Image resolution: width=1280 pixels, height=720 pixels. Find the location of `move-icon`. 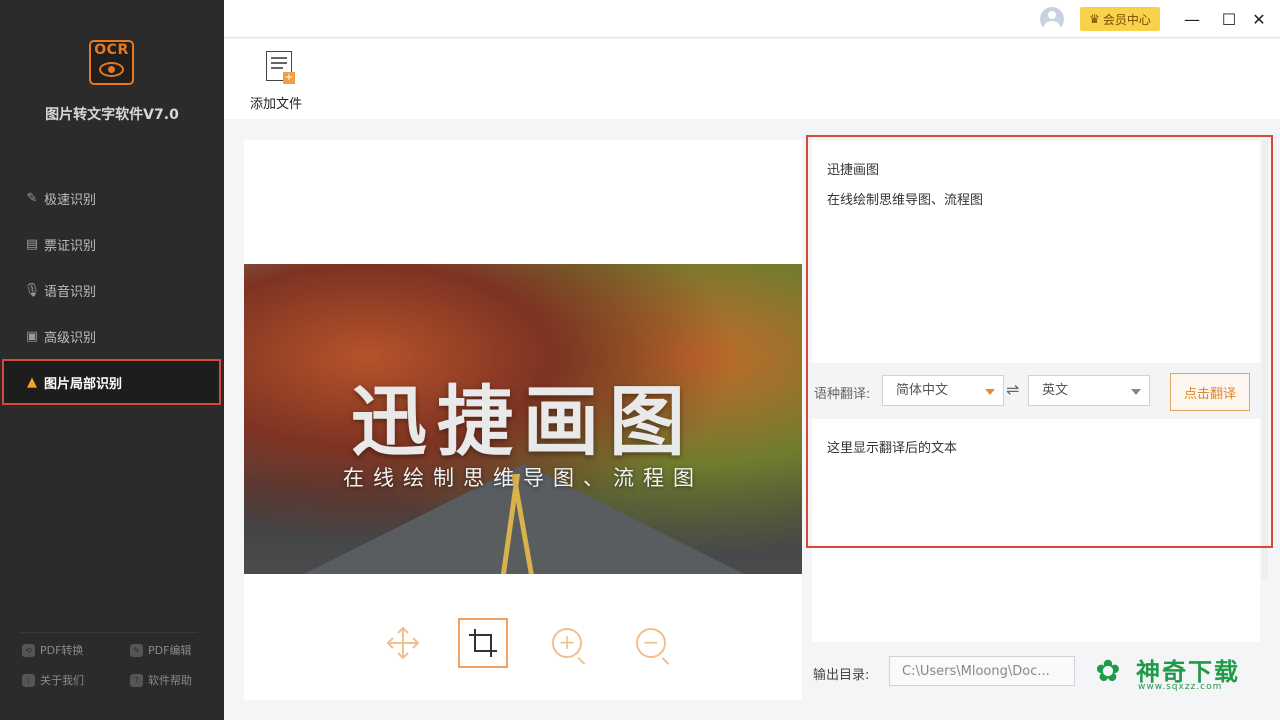

move-icon is located at coordinates (403, 643).